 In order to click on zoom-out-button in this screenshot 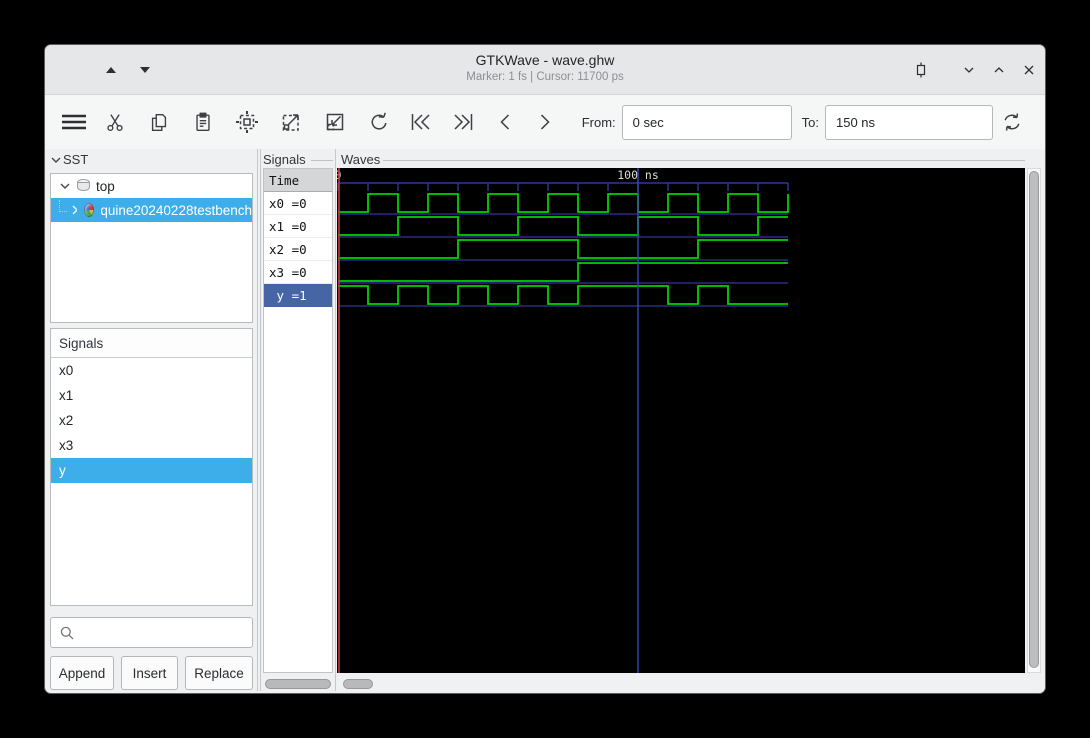, I will do `click(335, 122)`.